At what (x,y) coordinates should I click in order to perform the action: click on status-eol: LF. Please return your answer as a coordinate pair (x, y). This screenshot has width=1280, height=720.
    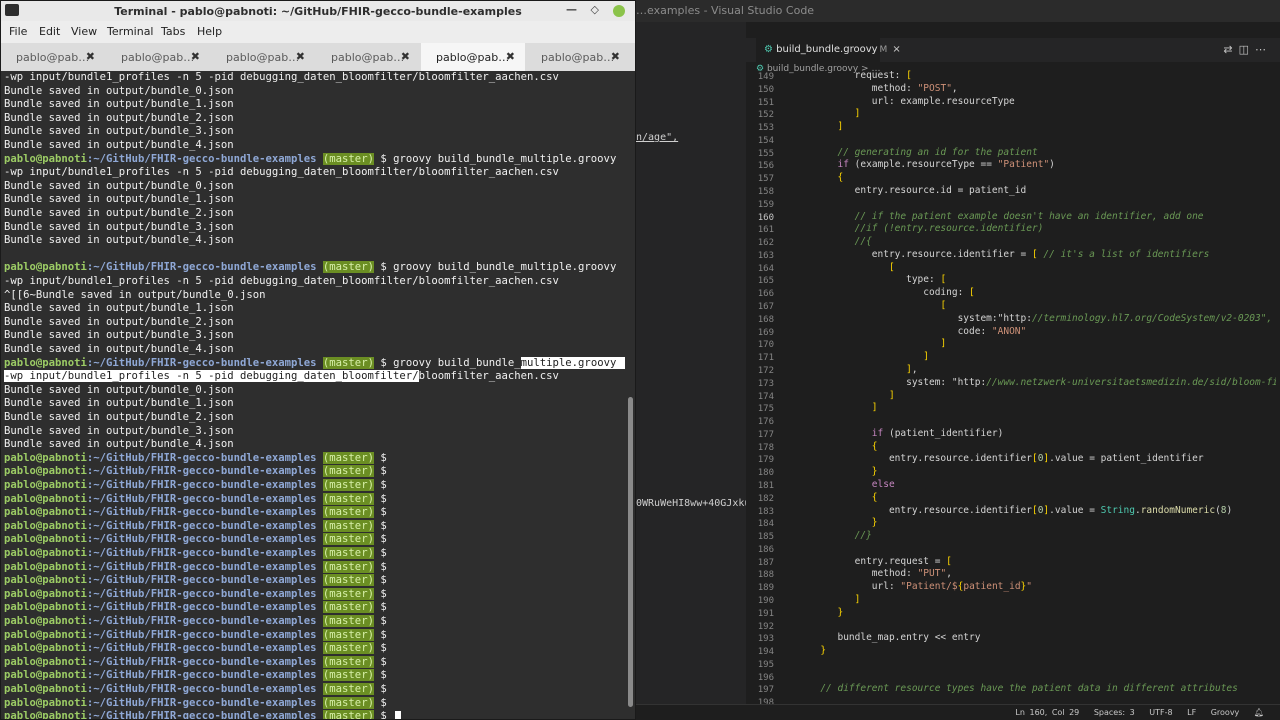
    Looking at the image, I should click on (1191, 712).